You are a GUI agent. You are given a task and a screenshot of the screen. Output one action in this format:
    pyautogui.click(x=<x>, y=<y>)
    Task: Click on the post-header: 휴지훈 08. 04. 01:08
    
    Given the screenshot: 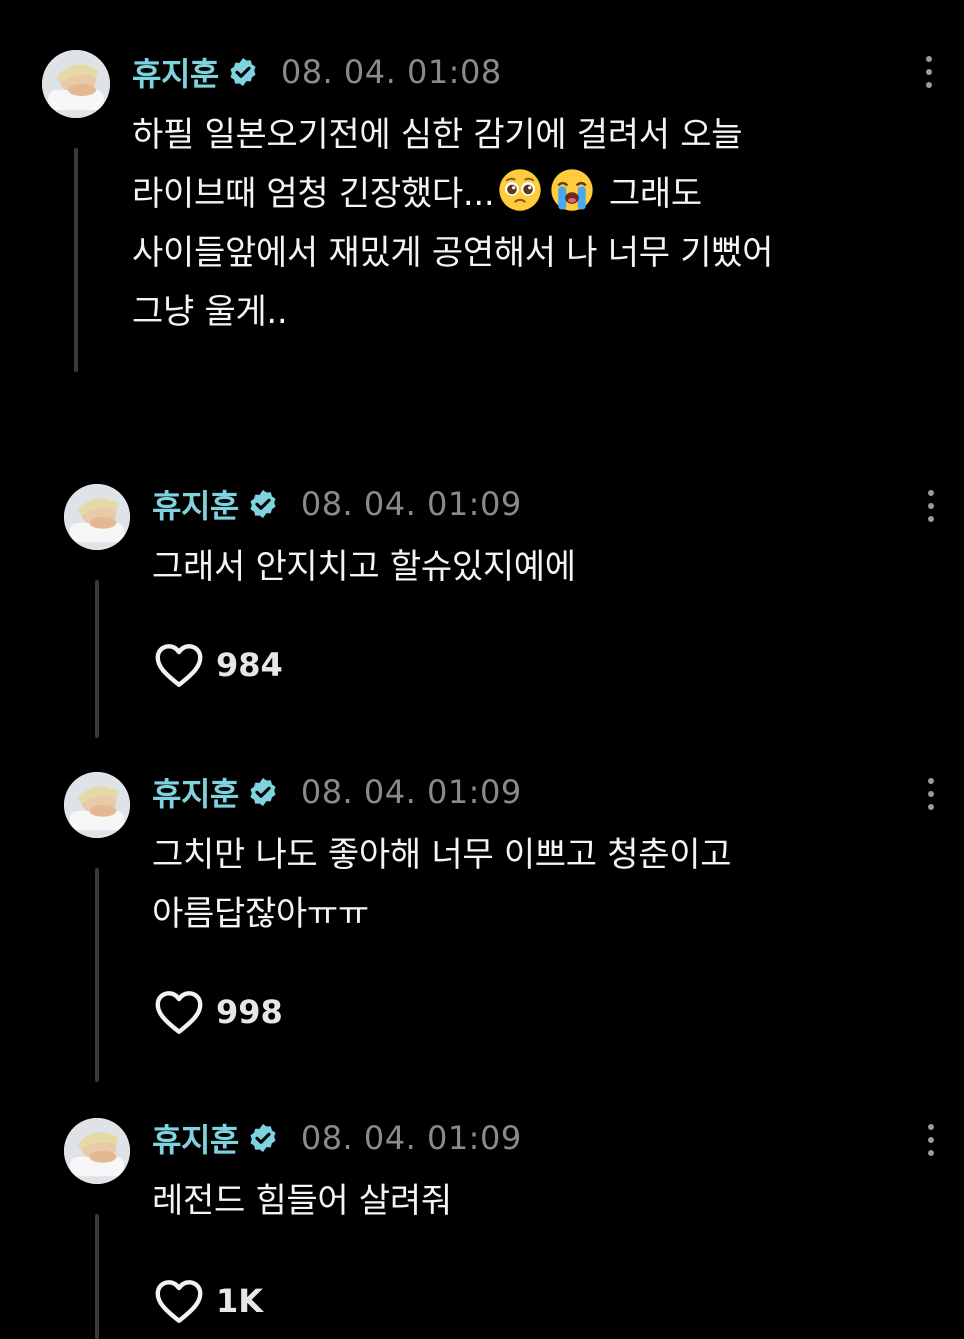 What is the action you would take?
    pyautogui.click(x=317, y=72)
    